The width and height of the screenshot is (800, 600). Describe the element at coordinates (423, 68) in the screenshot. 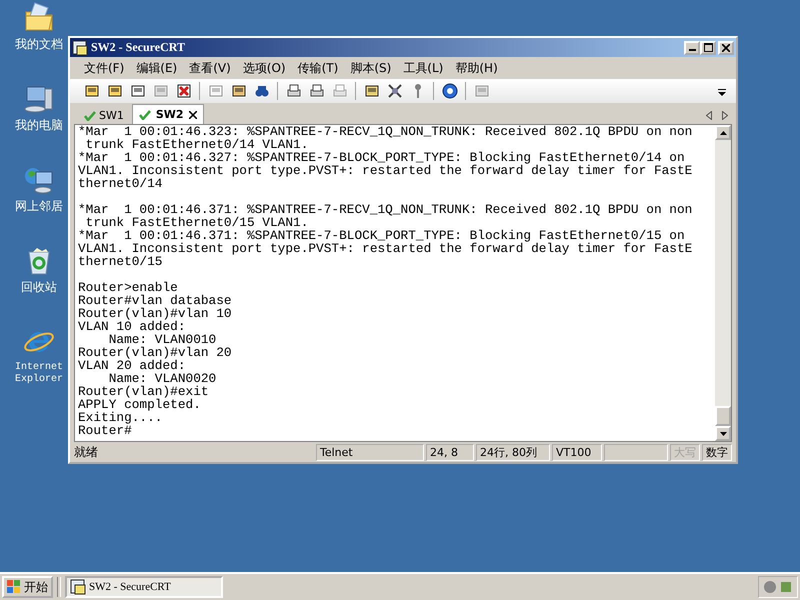

I see `menu-item: 工具(L)` at that location.